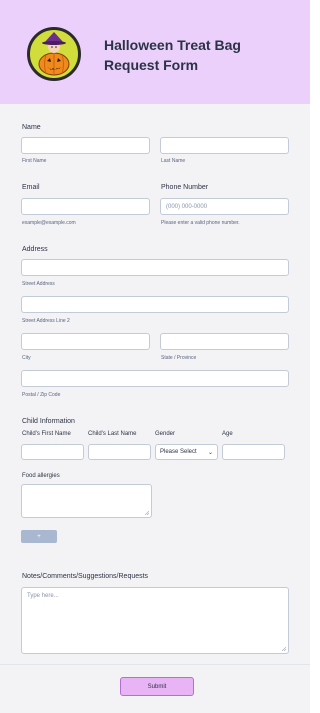 The width and height of the screenshot is (320, 713). Describe the element at coordinates (119, 452) in the screenshot. I see `child-last-name-input` at that location.